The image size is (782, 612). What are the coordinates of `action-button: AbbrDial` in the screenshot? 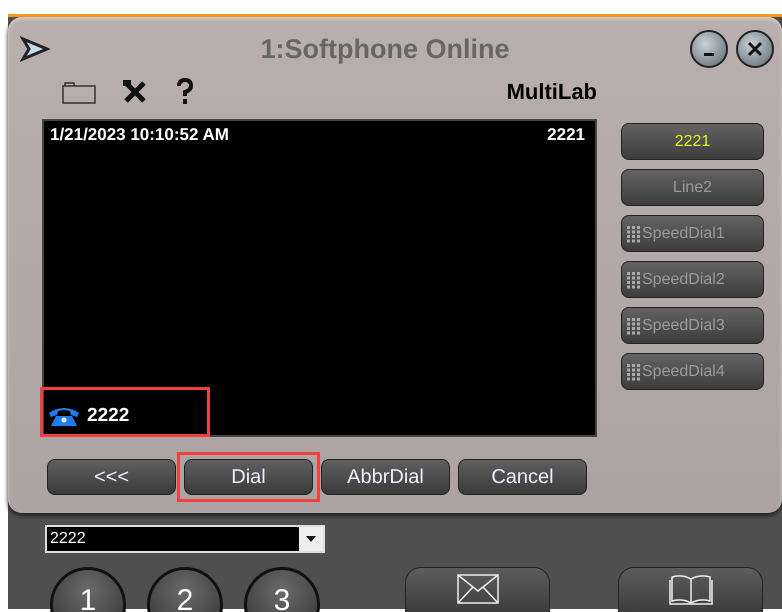 It's located at (385, 477).